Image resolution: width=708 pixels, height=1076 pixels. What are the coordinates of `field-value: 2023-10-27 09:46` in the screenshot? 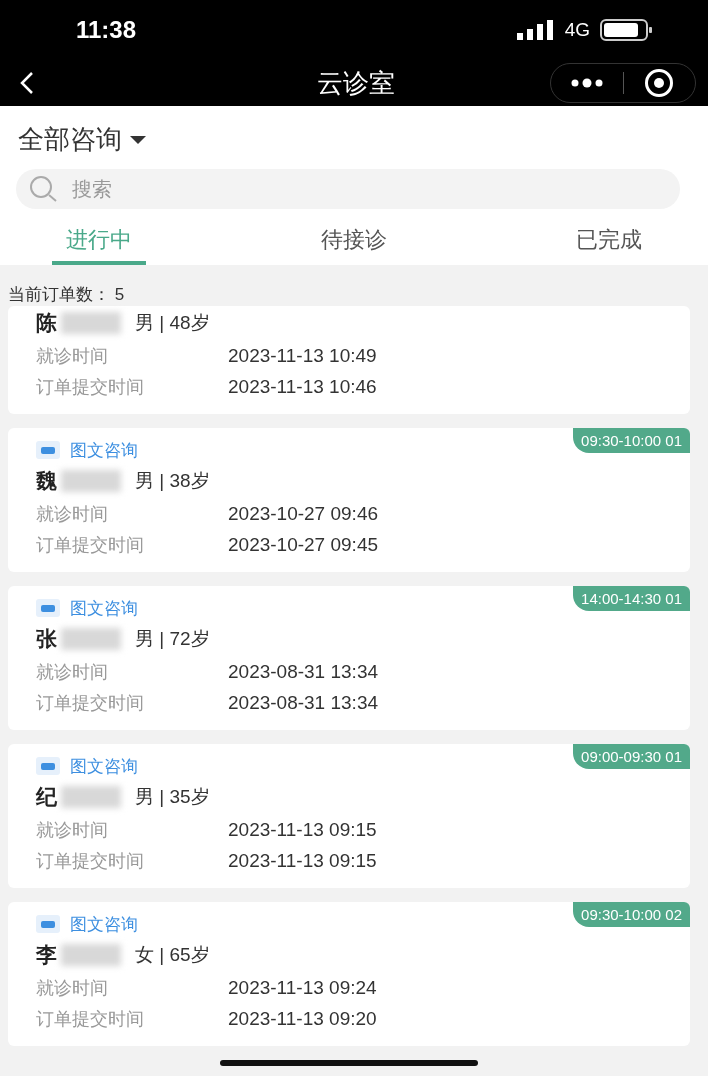 It's located at (303, 513).